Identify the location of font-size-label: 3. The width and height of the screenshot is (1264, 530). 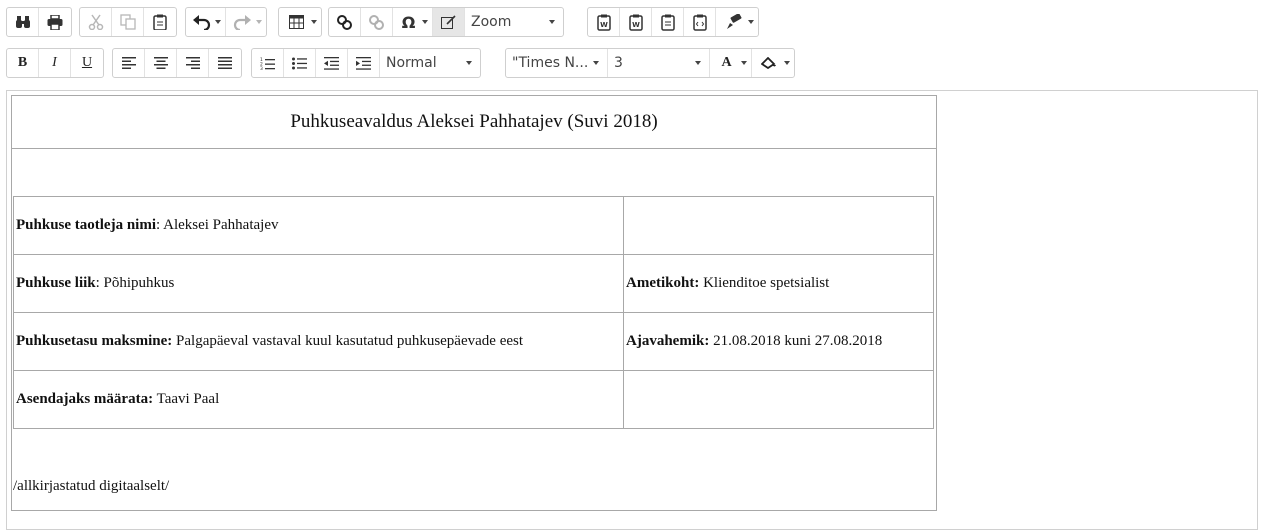
(618, 63).